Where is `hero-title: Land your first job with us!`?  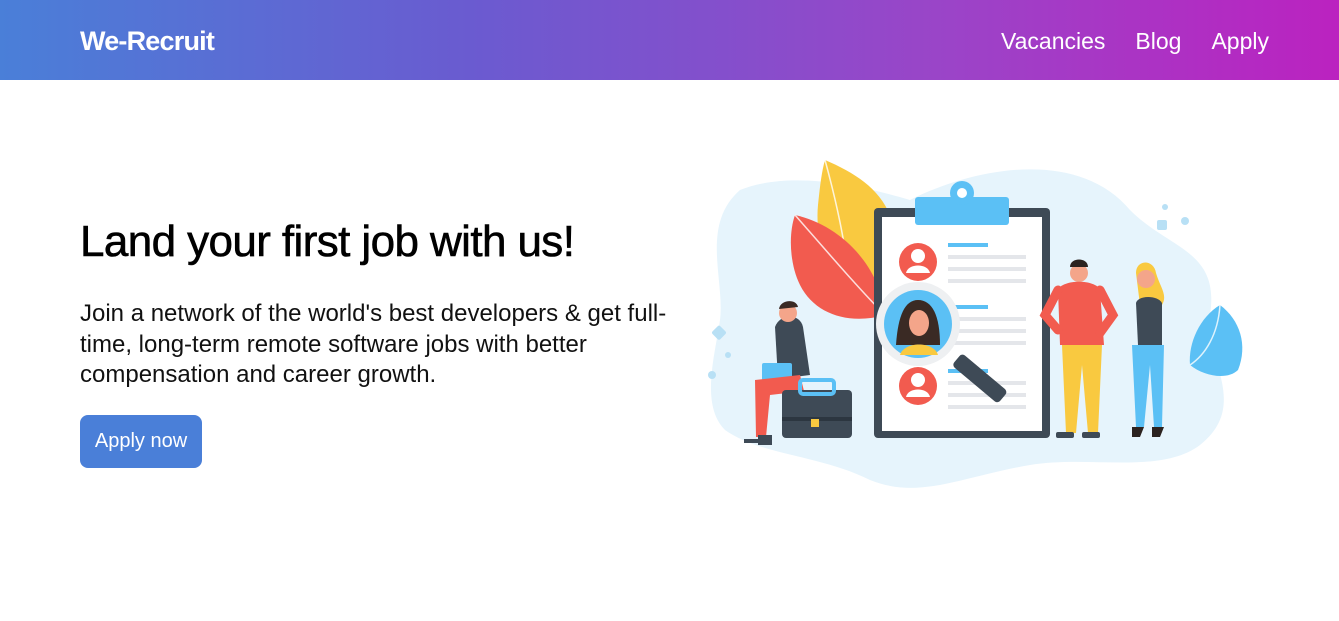 hero-title: Land your first job with us! is located at coordinates (328, 242).